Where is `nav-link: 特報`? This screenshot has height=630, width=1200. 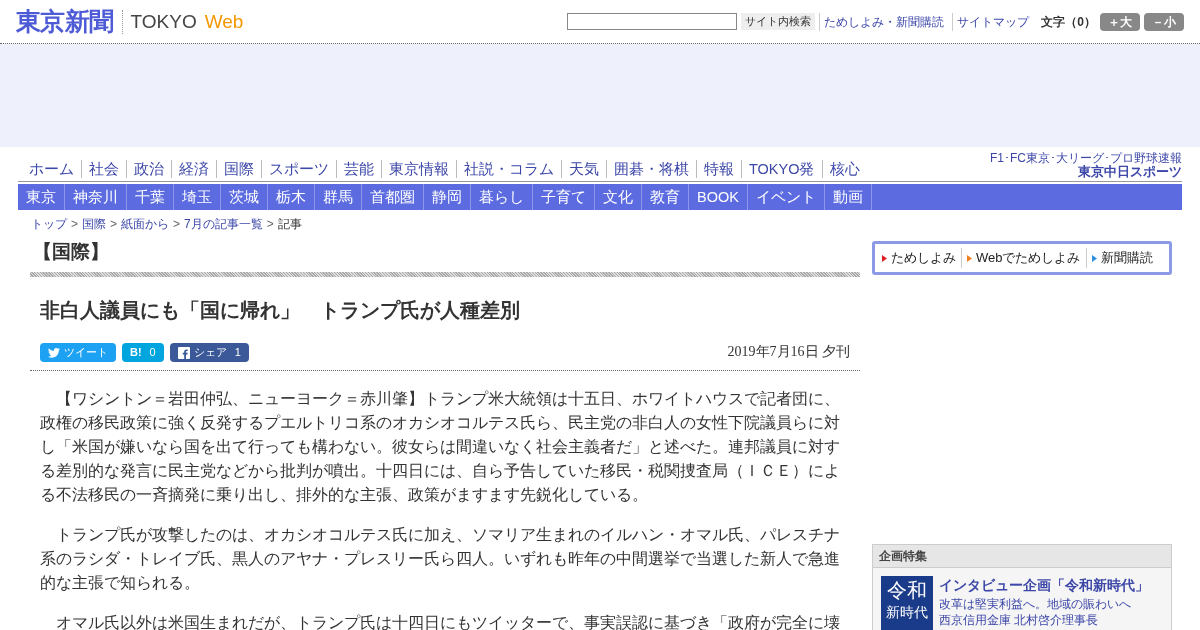 nav-link: 特報 is located at coordinates (718, 169).